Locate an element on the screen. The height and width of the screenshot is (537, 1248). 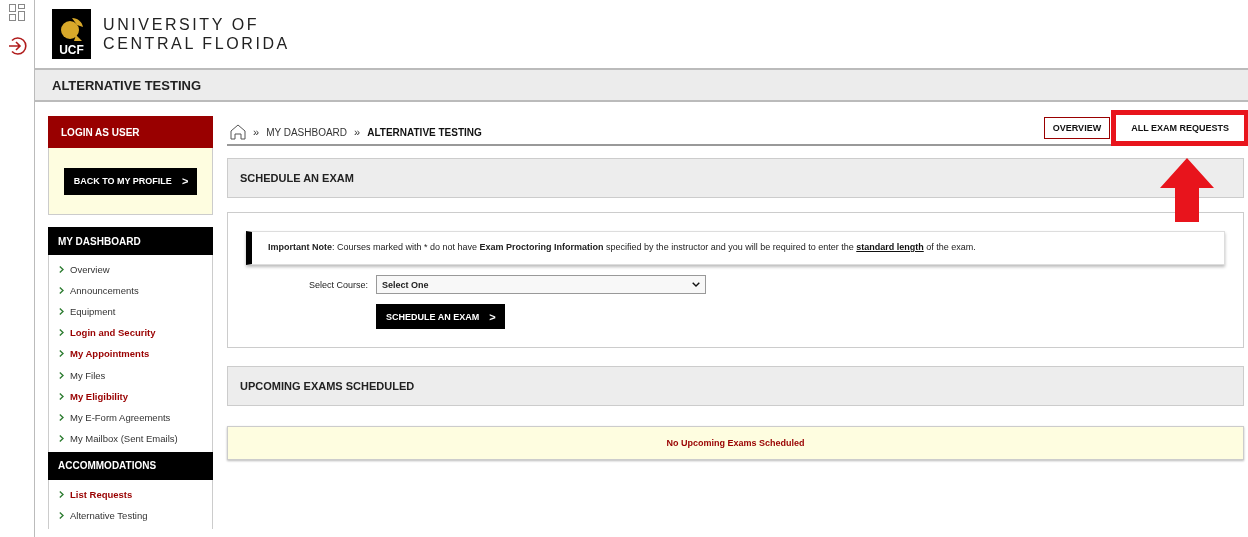
sidebar-link: My Eligibility is located at coordinates (135, 396).